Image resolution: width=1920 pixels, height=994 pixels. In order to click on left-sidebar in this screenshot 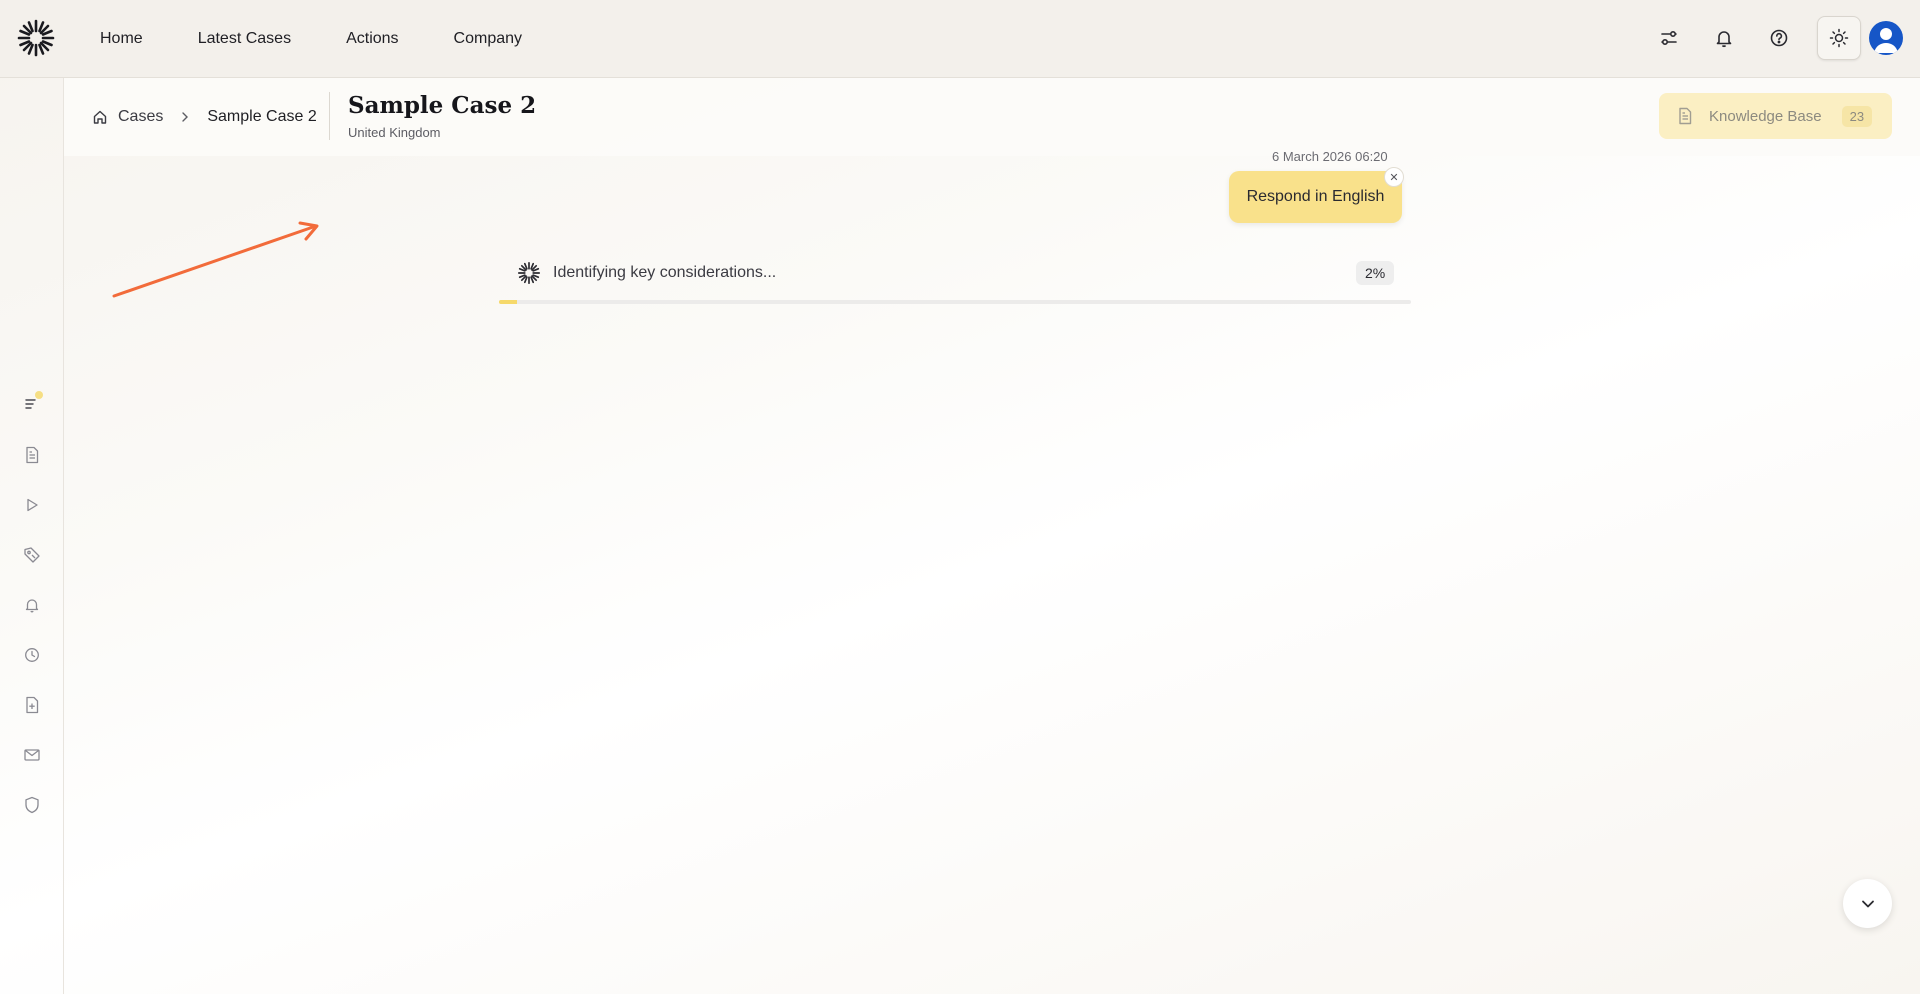, I will do `click(32, 536)`.